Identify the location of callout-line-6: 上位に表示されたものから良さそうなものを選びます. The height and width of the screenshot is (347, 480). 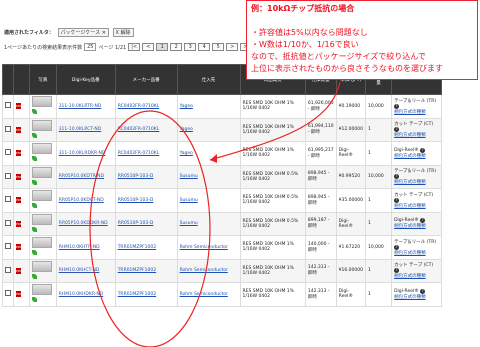
(347, 68).